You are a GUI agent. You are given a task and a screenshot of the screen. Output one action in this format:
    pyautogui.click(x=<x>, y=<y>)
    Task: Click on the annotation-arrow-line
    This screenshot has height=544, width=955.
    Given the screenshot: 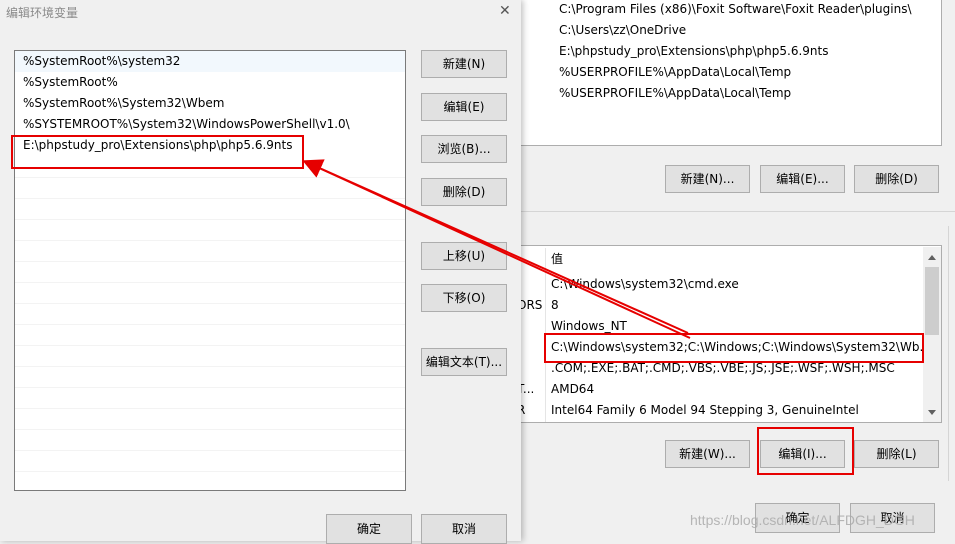 What is the action you would take?
    pyautogui.click(x=498, y=250)
    